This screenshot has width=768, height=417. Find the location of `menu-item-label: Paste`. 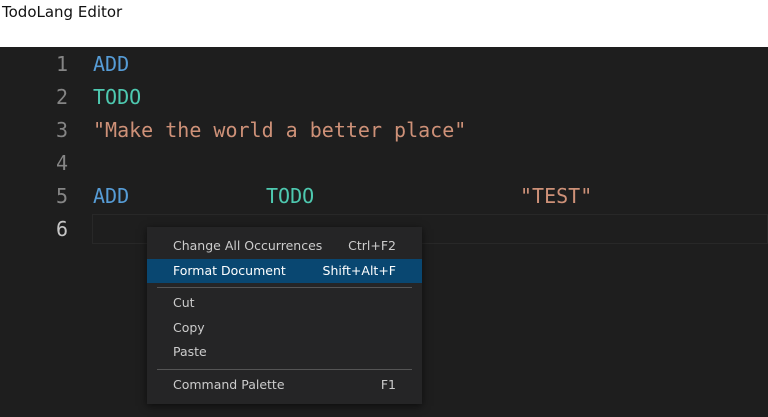

menu-item-label: Paste is located at coordinates (190, 351).